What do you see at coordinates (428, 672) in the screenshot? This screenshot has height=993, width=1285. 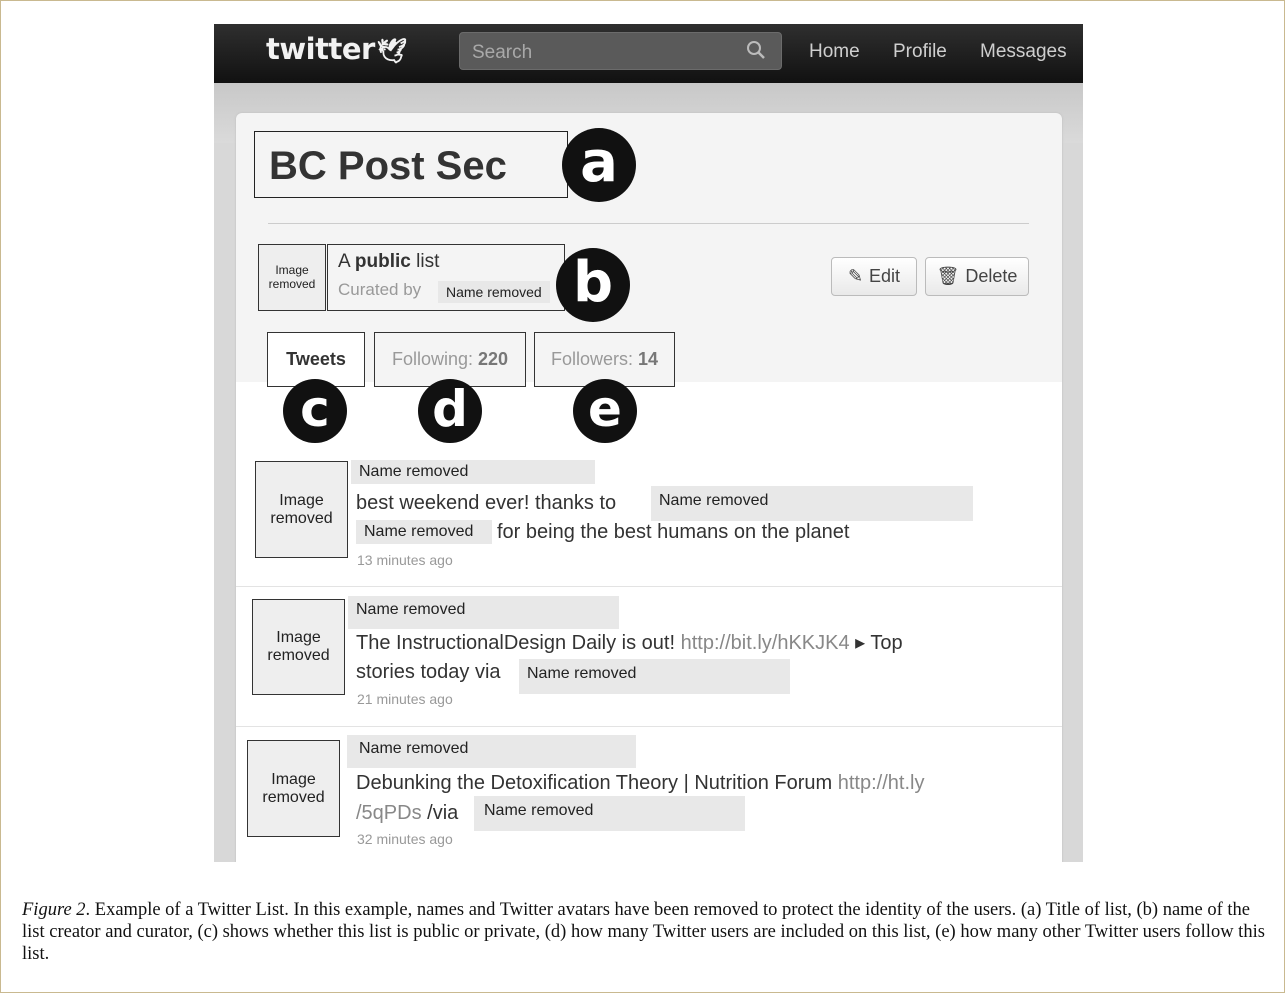 I see `tweet-text: stories today via` at bounding box center [428, 672].